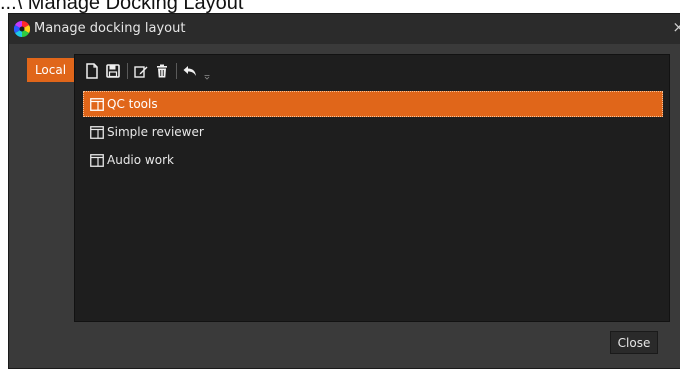  What do you see at coordinates (141, 71) in the screenshot?
I see `edit-icon` at bounding box center [141, 71].